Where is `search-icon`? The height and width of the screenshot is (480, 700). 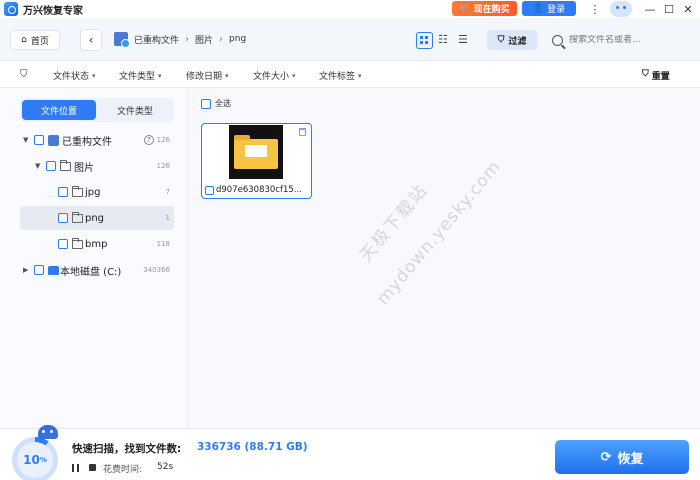 search-icon is located at coordinates (557, 40).